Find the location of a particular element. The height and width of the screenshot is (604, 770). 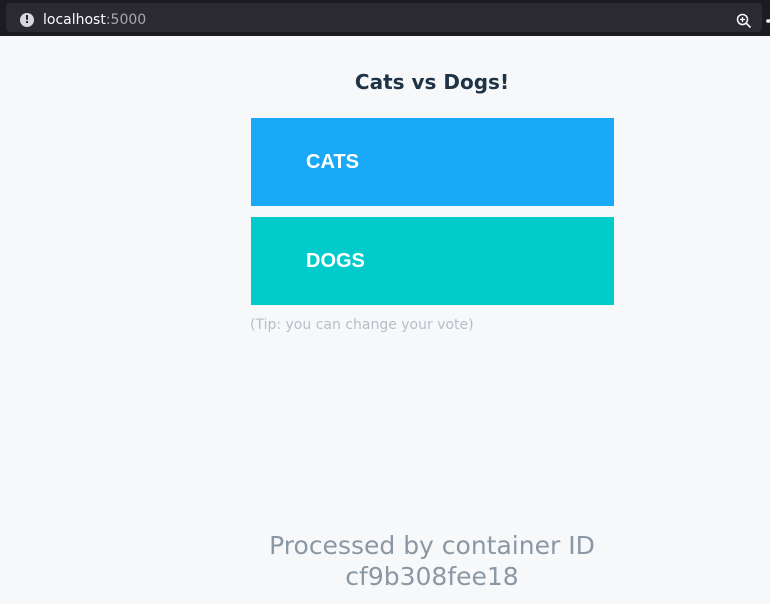

url-port: :5000 is located at coordinates (126, 20).